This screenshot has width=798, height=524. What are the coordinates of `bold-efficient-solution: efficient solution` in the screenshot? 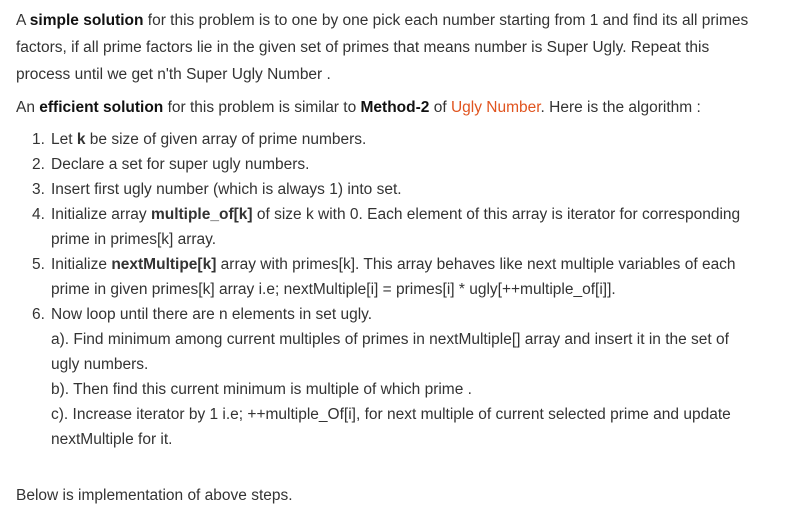 It's located at (101, 107).